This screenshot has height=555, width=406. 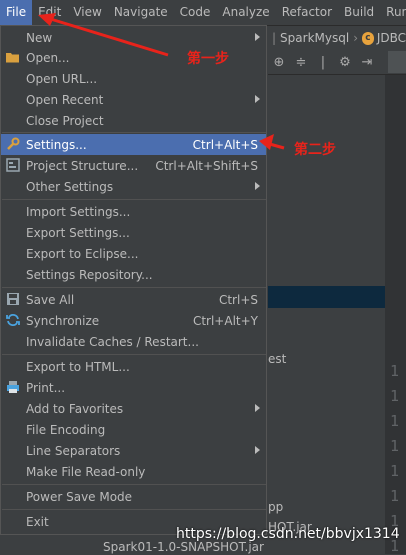 I want to click on shortcut-label: Ctrl+S, so click(x=238, y=299).